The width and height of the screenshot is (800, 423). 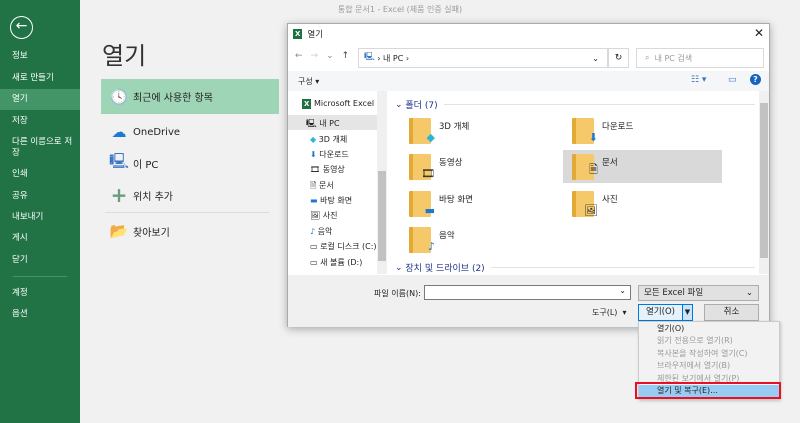 I want to click on nav-label: 동영상, so click(x=333, y=169).